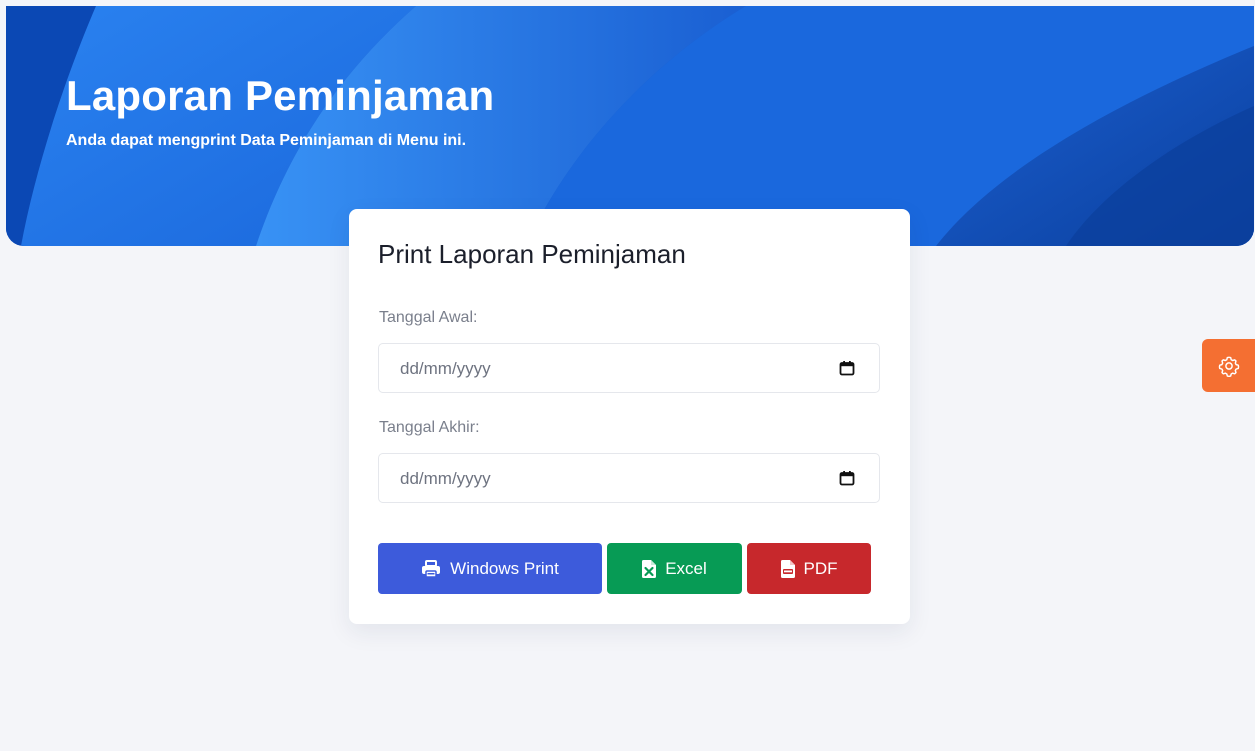 The height and width of the screenshot is (751, 1255). I want to click on pdf-button: PDF, so click(809, 568).